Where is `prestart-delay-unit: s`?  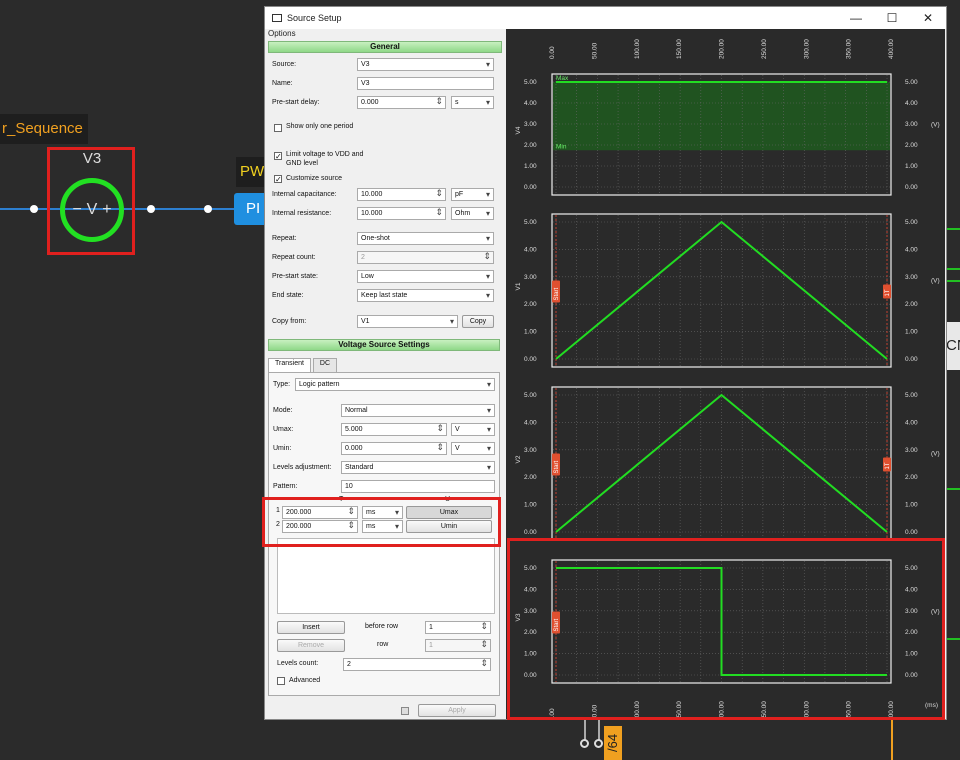 prestart-delay-unit: s is located at coordinates (472, 102).